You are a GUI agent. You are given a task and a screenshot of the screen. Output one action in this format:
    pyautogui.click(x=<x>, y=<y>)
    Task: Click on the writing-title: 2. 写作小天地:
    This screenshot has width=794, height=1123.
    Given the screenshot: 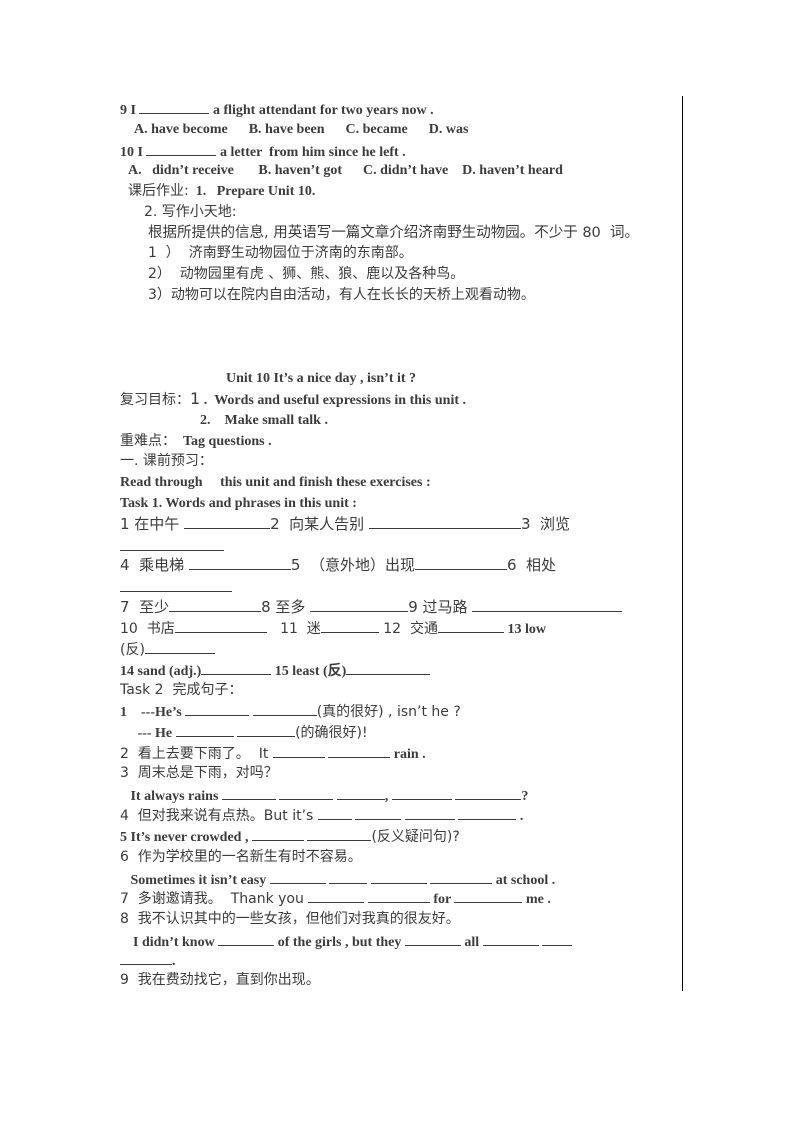 What is the action you would take?
    pyautogui.click(x=190, y=212)
    